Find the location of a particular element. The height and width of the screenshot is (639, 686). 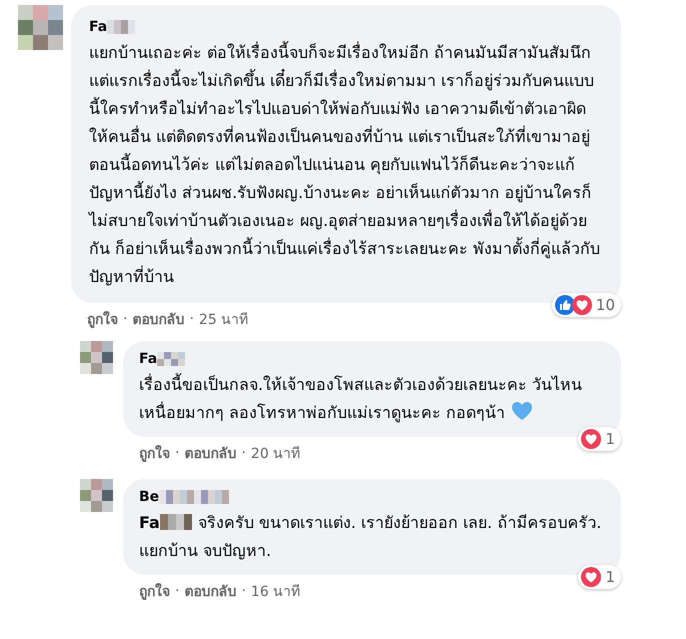

comment-time: 20 นาที is located at coordinates (275, 454).